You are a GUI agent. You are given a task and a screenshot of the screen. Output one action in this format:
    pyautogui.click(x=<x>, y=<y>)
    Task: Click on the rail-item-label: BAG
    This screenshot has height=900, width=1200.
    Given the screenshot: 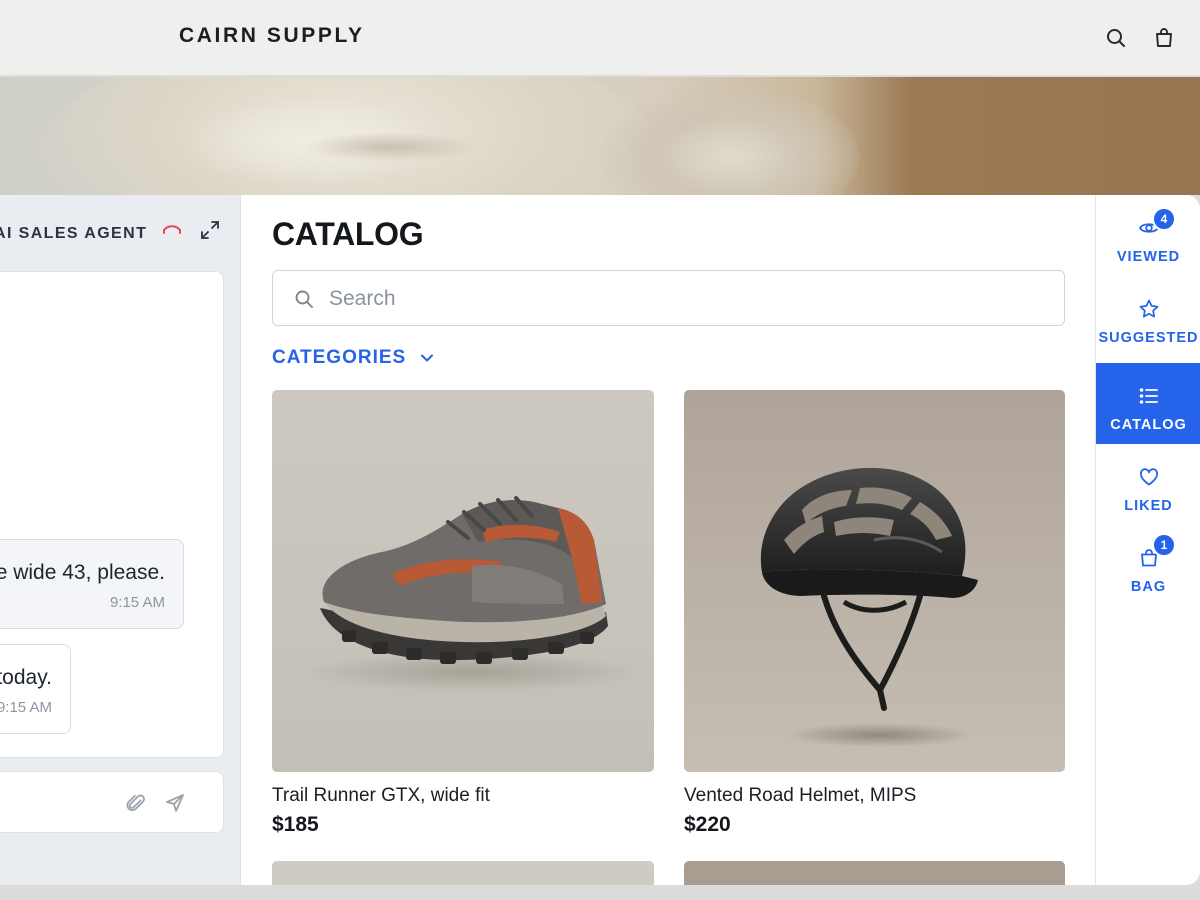 What is the action you would take?
    pyautogui.click(x=1148, y=587)
    